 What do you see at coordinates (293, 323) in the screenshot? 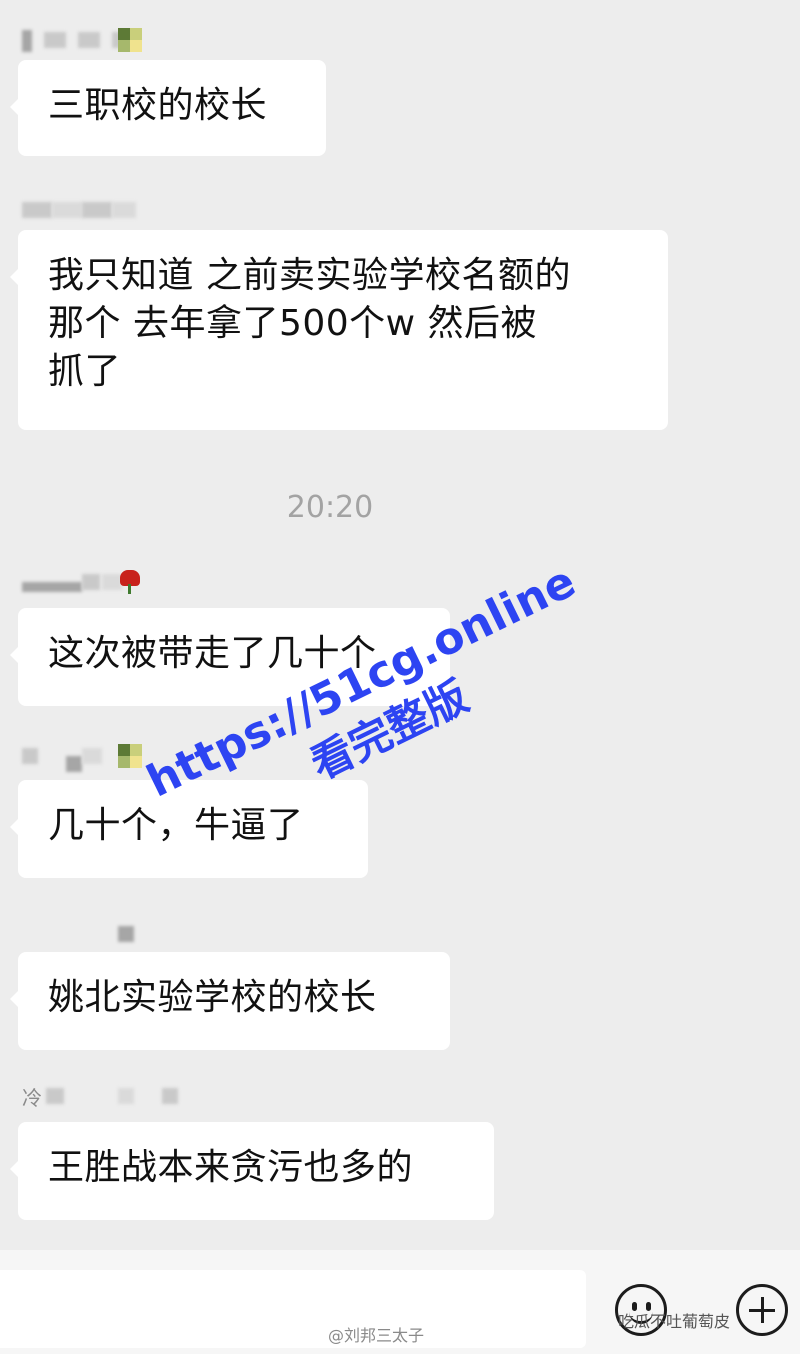
I see `message-text-line: 那个 去年拿了500个w 然后被` at bounding box center [293, 323].